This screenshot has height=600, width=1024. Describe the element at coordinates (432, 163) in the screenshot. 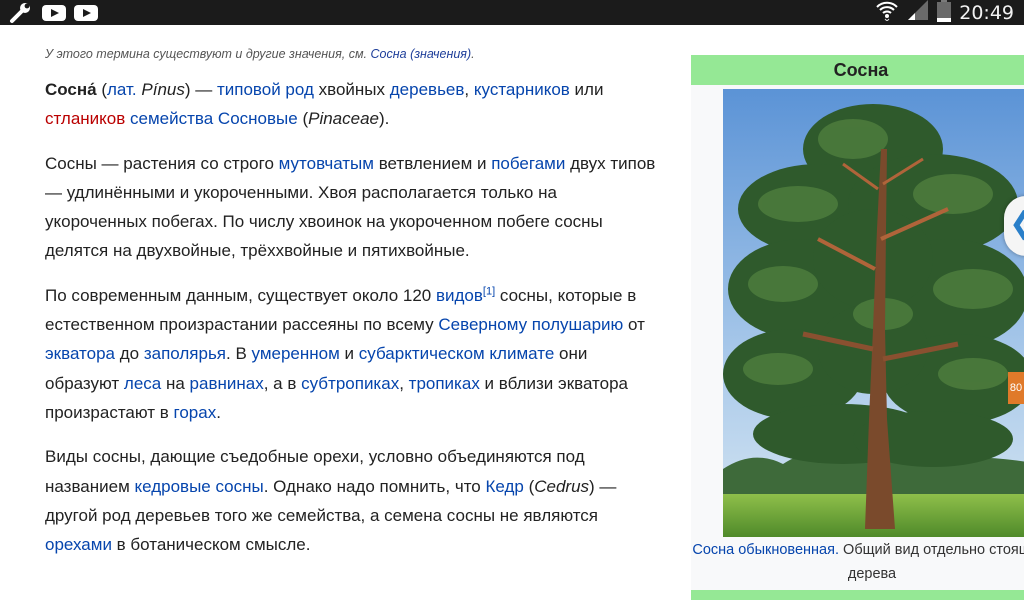

I see `text: ветвлением и` at that location.